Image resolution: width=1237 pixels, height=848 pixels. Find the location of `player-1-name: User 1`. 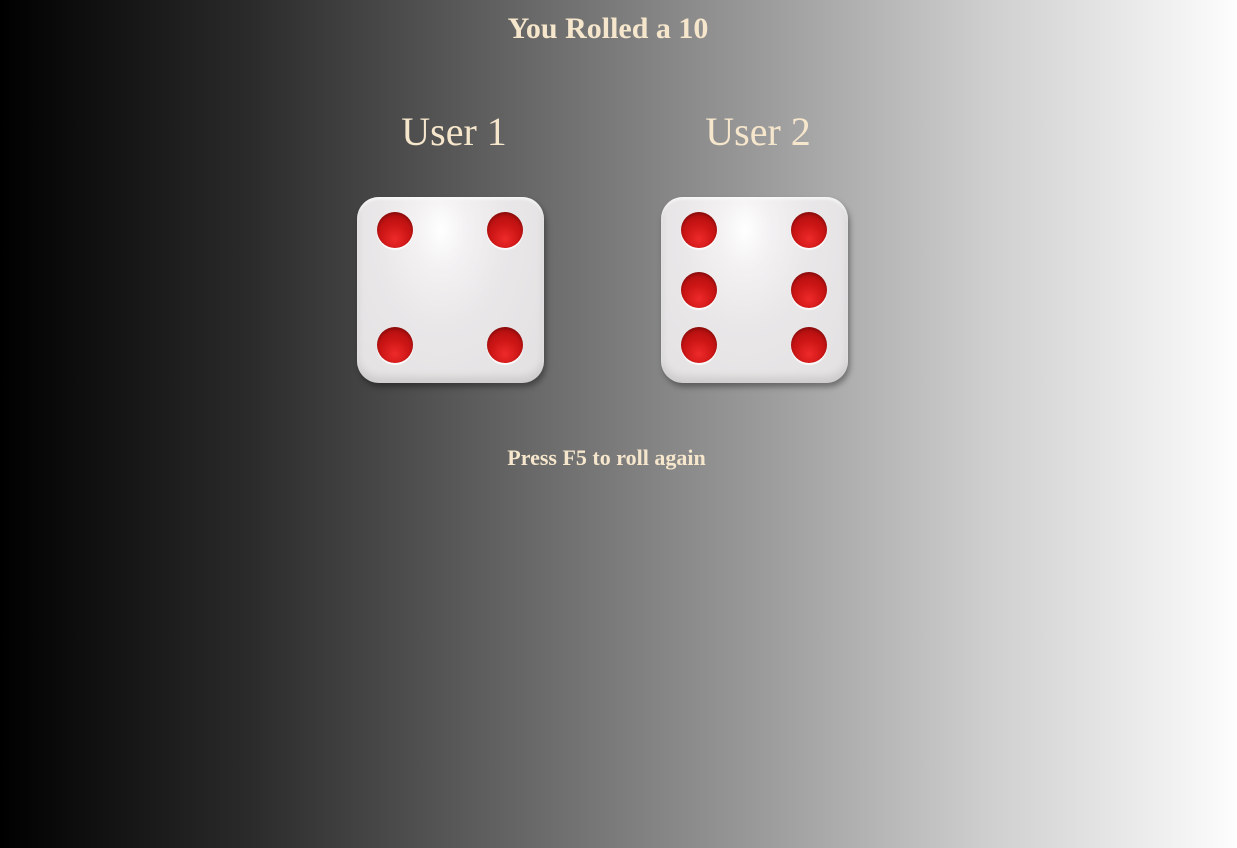

player-1-name: User 1 is located at coordinates (454, 131).